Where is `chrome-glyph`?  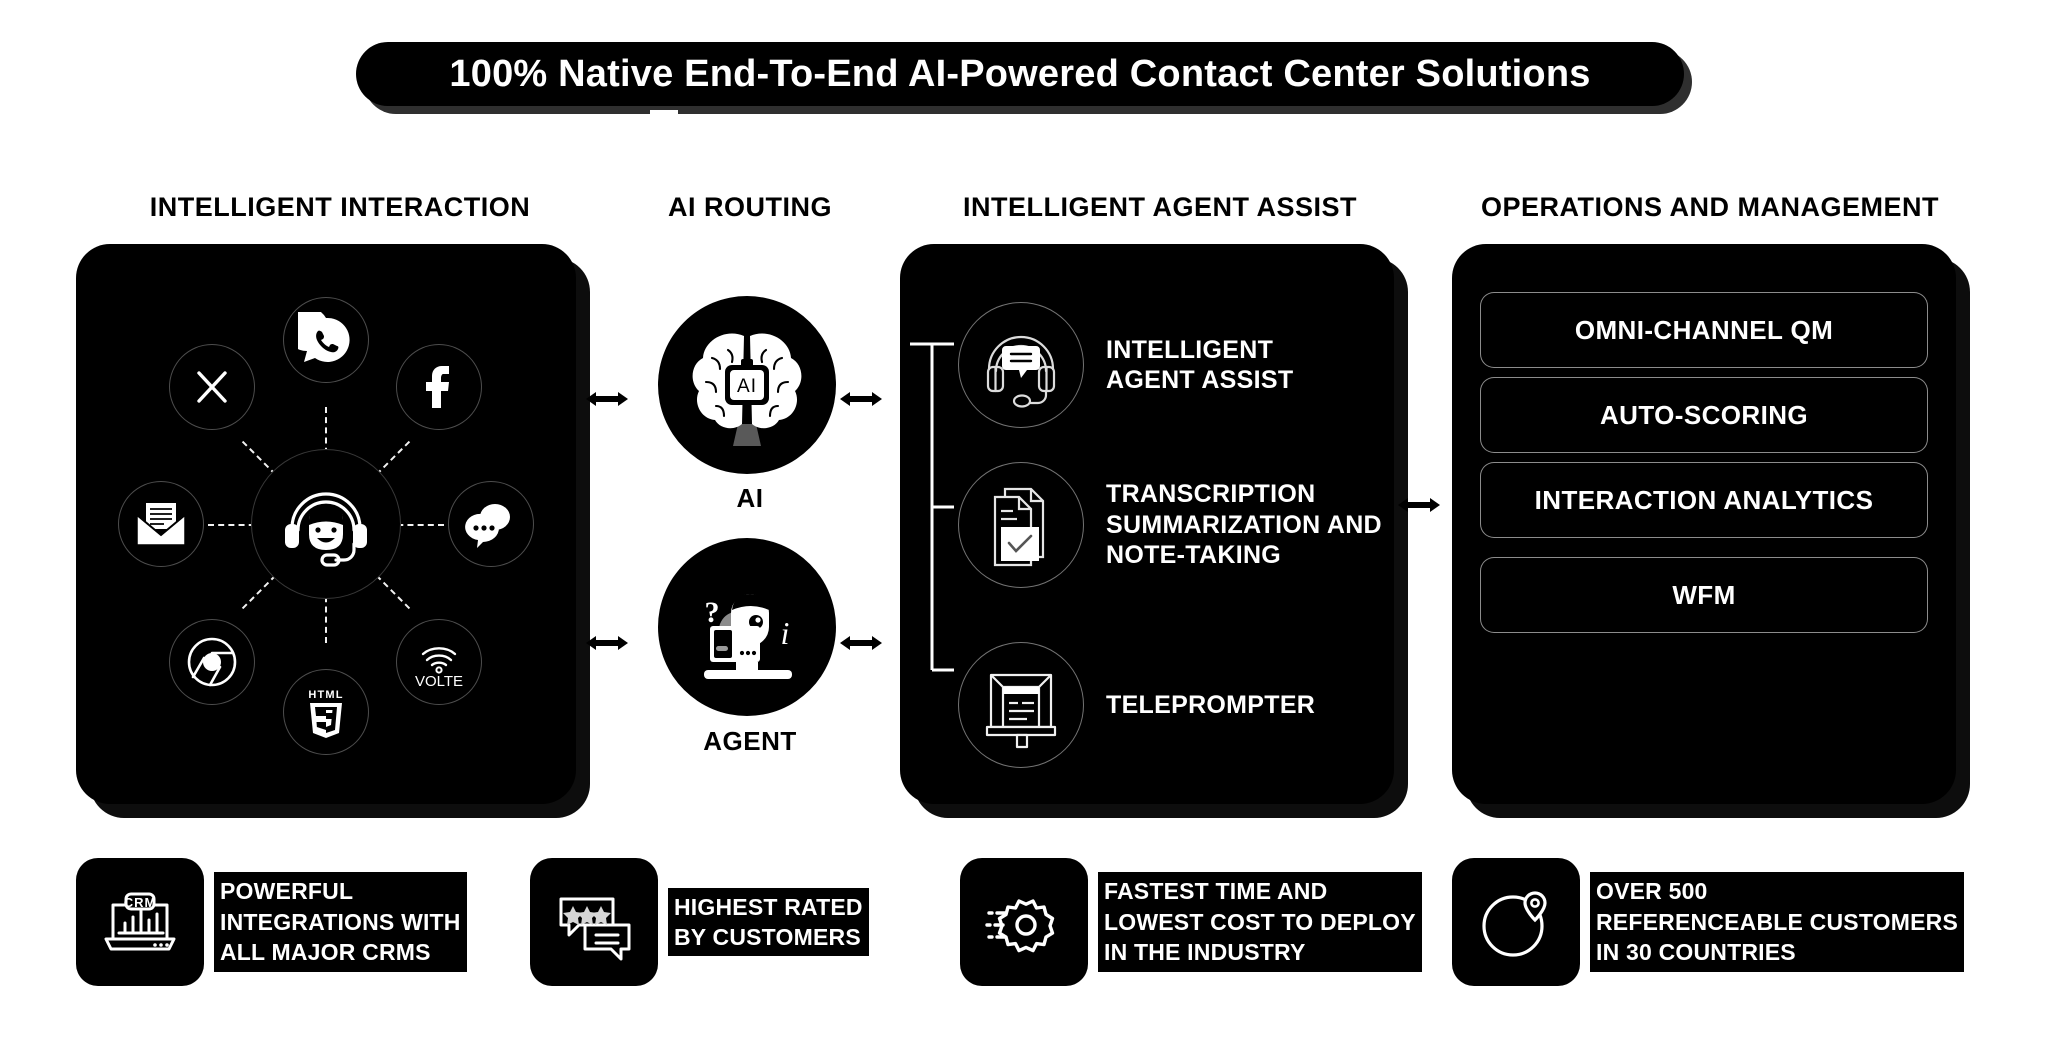
chrome-glyph is located at coordinates (212, 662).